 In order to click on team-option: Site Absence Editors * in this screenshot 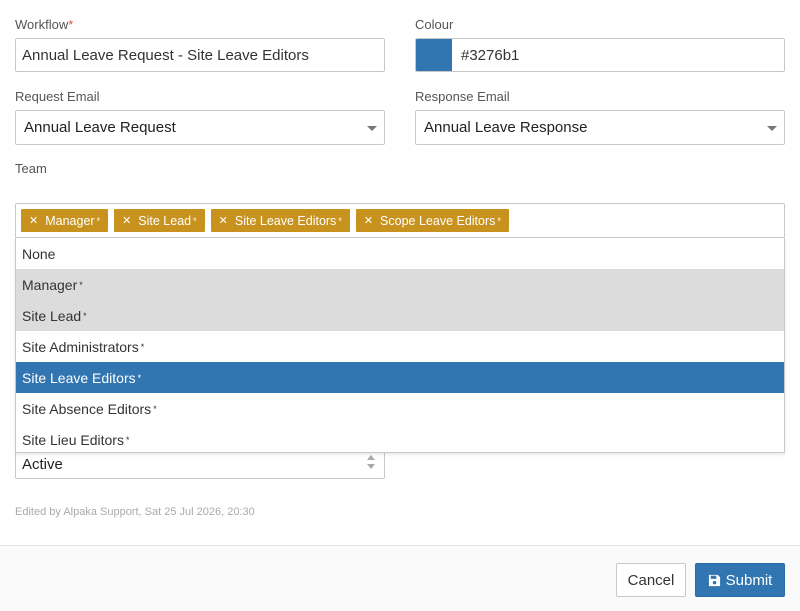, I will do `click(400, 408)`.